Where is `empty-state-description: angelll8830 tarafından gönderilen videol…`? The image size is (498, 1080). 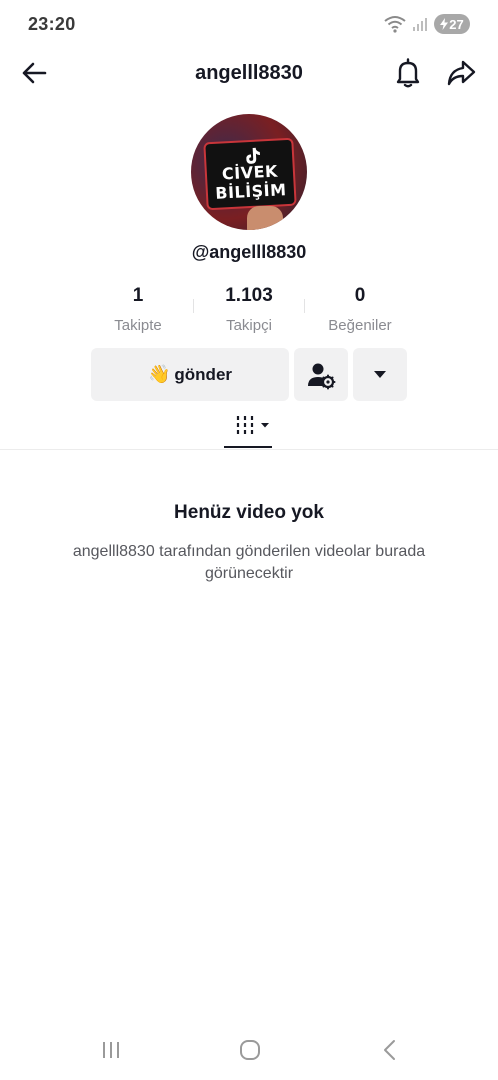 empty-state-description: angelll8830 tarafından gönderilen videol… is located at coordinates (249, 562).